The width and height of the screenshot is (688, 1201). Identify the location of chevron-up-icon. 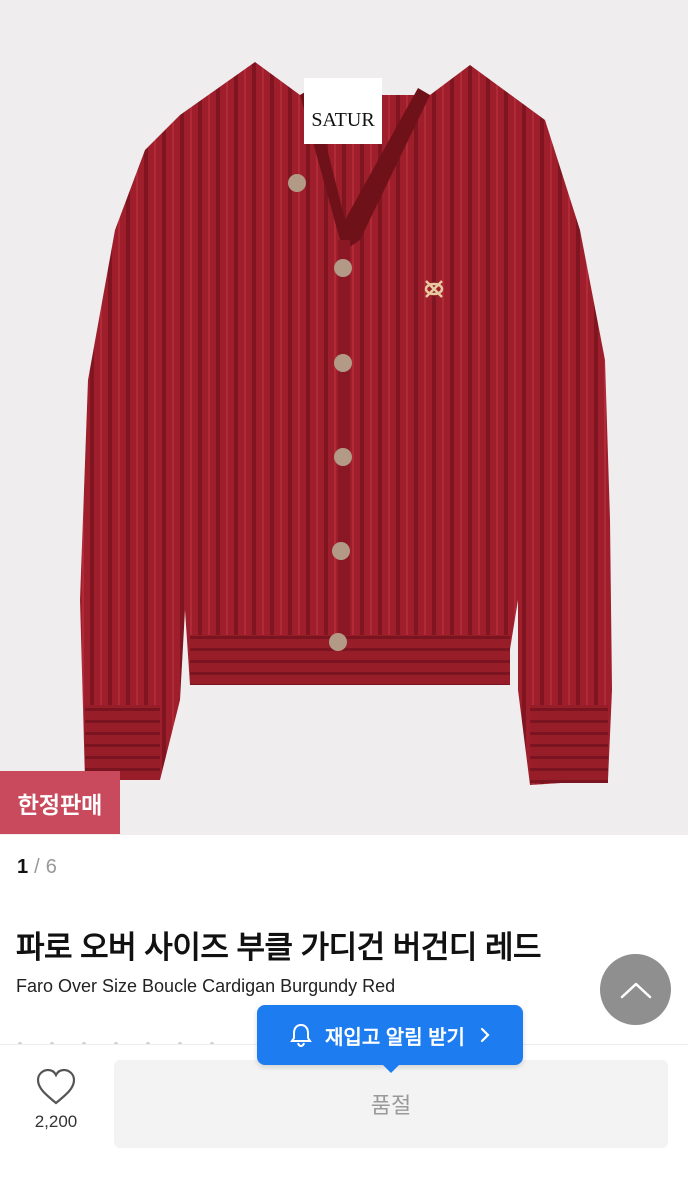
(635, 990).